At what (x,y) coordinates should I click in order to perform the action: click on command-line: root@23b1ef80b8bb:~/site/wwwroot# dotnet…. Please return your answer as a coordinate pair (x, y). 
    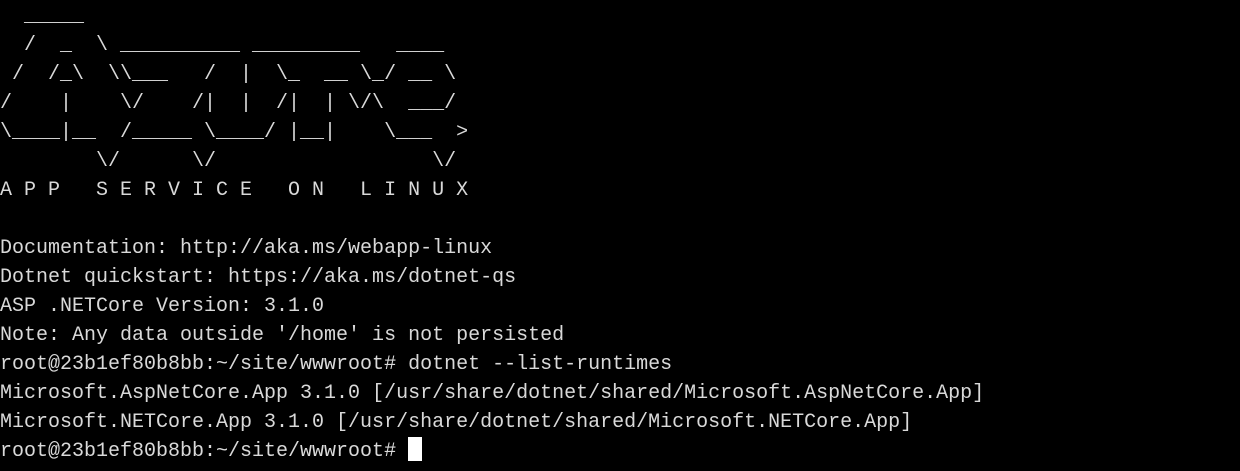
    Looking at the image, I should click on (620, 364).